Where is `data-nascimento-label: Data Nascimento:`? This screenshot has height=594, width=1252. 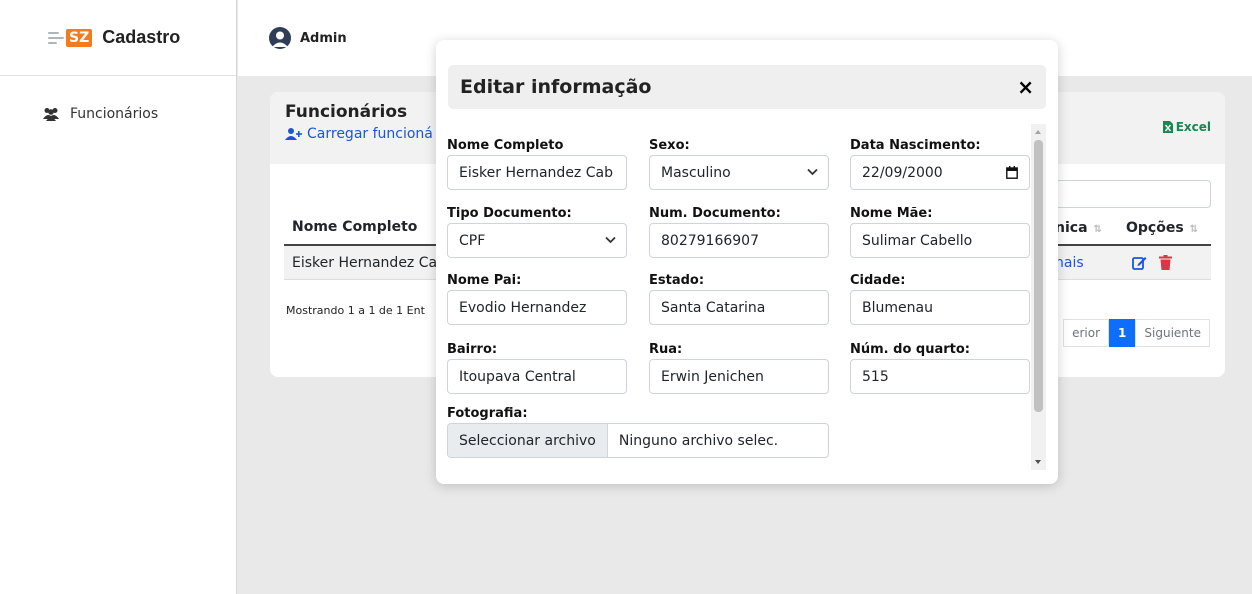
data-nascimento-label: Data Nascimento: is located at coordinates (915, 145).